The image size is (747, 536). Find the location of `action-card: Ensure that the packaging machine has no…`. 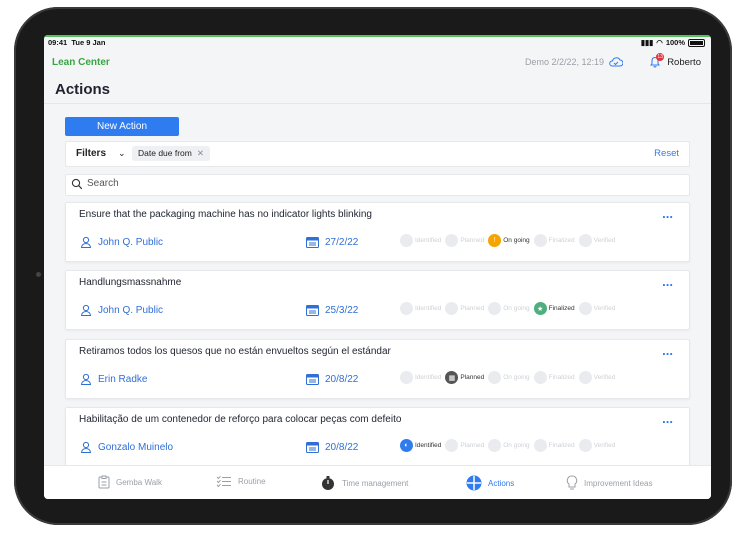

action-card: Ensure that the packaging machine has no… is located at coordinates (377, 232).